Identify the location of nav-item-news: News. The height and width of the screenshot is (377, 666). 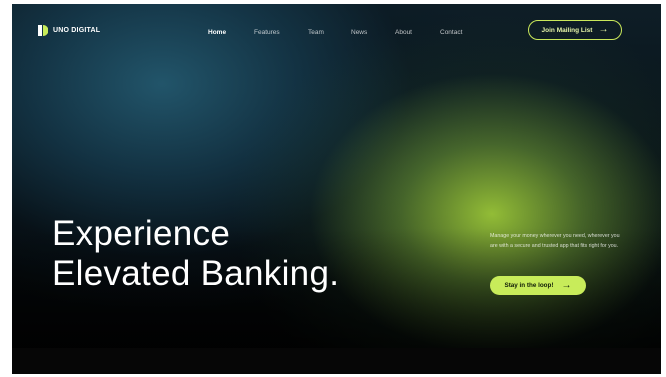
(359, 32).